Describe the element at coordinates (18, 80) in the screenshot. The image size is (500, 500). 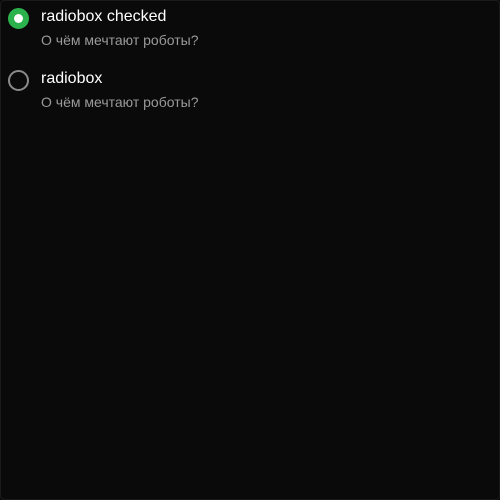
I see `radio-unchecked-icon` at that location.